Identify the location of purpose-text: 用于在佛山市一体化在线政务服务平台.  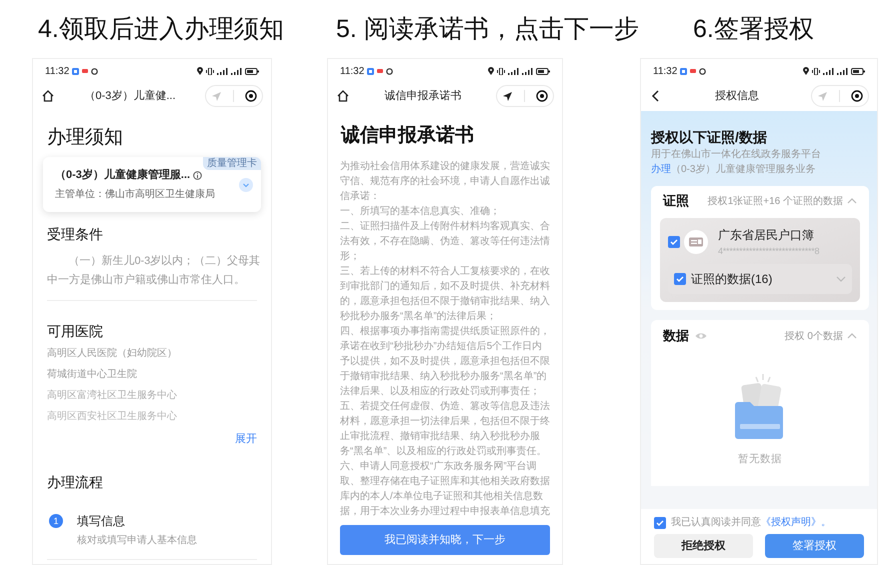
(736, 155).